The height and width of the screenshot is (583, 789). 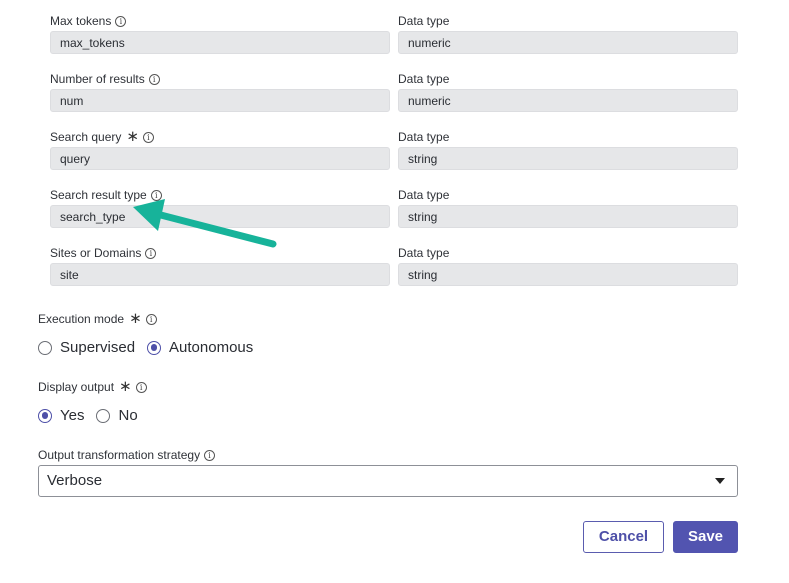 I want to click on annotation-arrow-icon, so click(x=205, y=223).